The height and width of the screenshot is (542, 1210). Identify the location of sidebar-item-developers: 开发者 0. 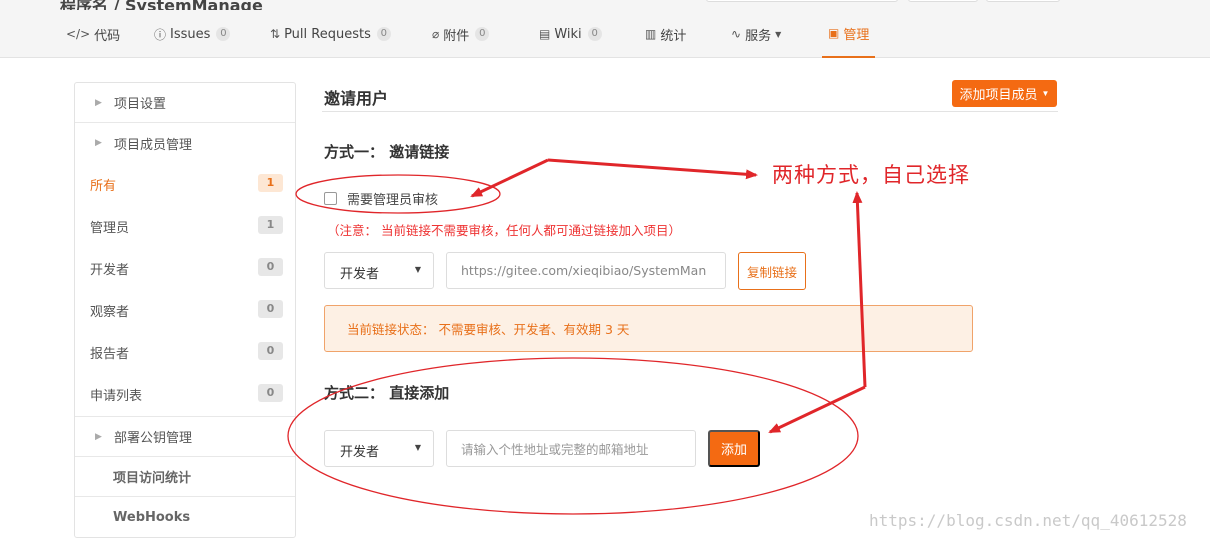
(185, 268).